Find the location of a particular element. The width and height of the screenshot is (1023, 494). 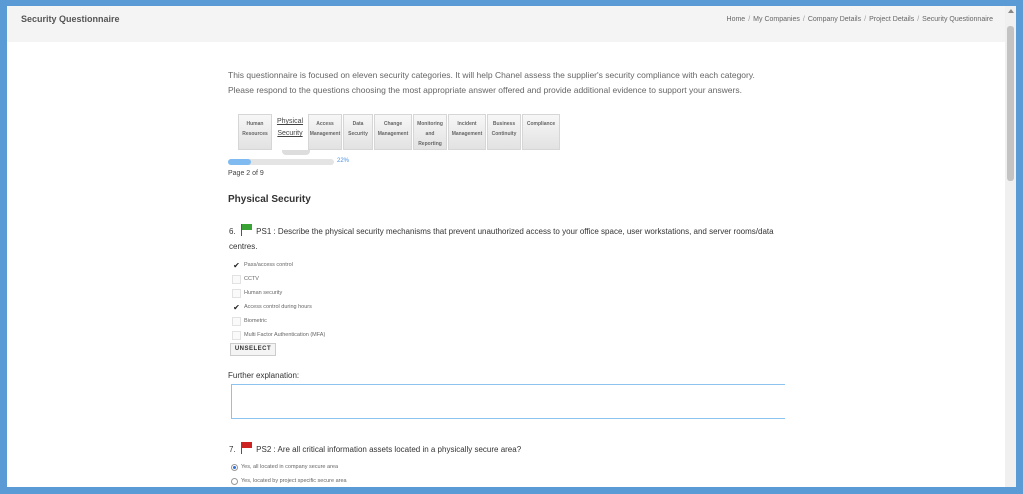

tab-data-security: Data Security is located at coordinates (358, 132).